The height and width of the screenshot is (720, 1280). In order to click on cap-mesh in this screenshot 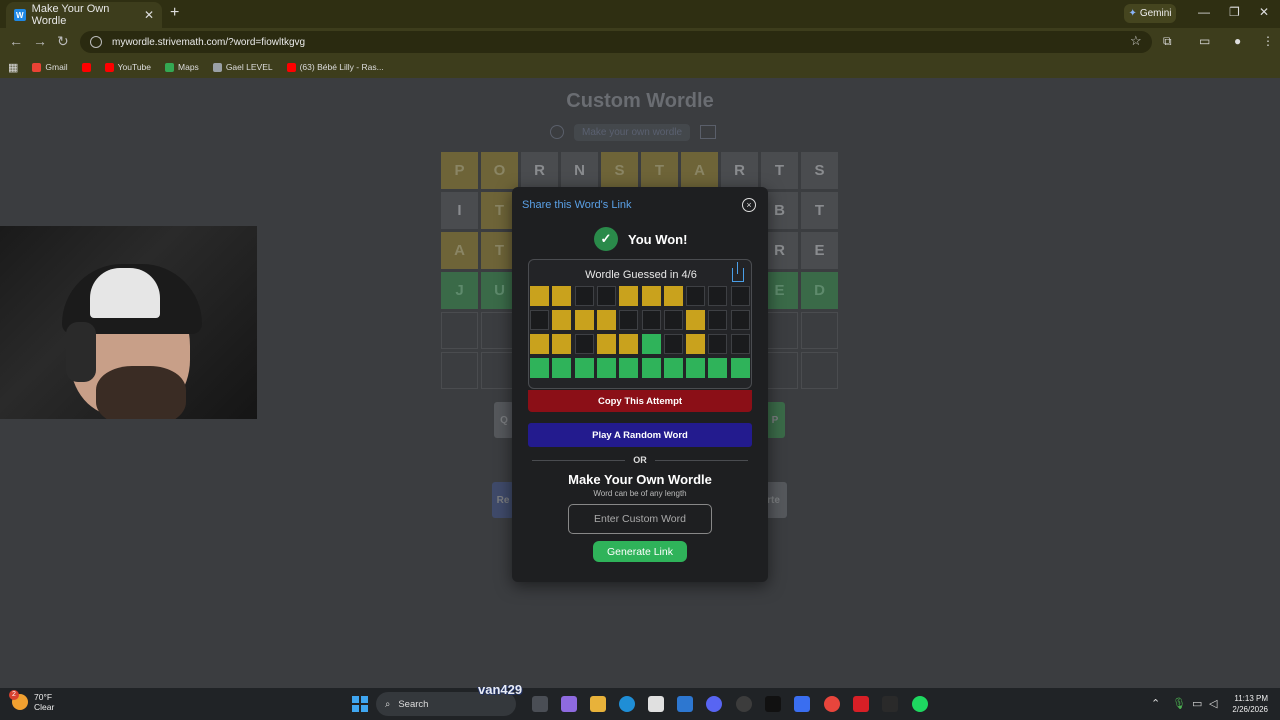, I will do `click(125, 293)`.